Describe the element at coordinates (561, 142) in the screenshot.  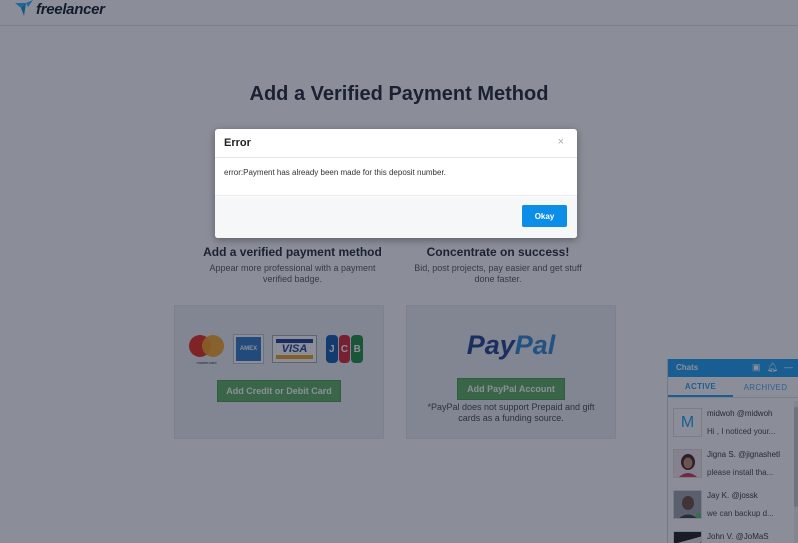
I see `close-icon: ×` at that location.